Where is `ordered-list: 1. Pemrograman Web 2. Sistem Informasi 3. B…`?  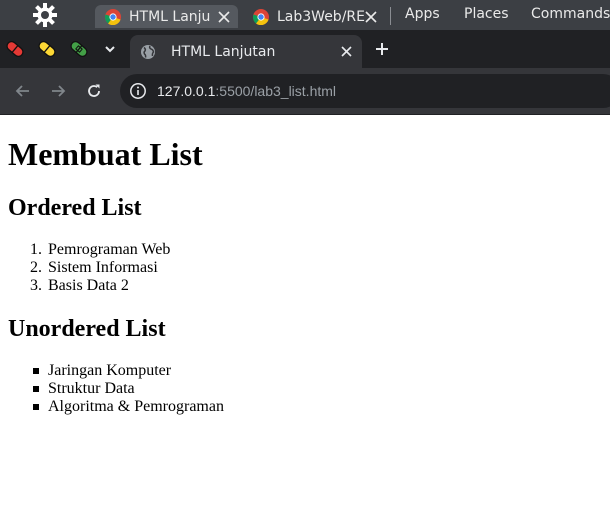 ordered-list: 1. Pemrograman Web 2. Sistem Informasi 3. B… is located at coordinates (100, 268).